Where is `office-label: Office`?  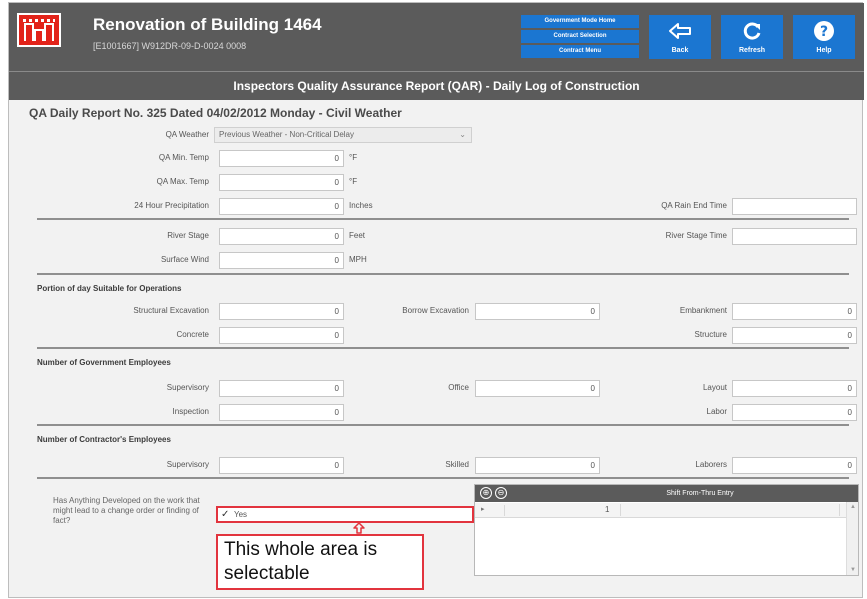
office-label: Office is located at coordinates (458, 387).